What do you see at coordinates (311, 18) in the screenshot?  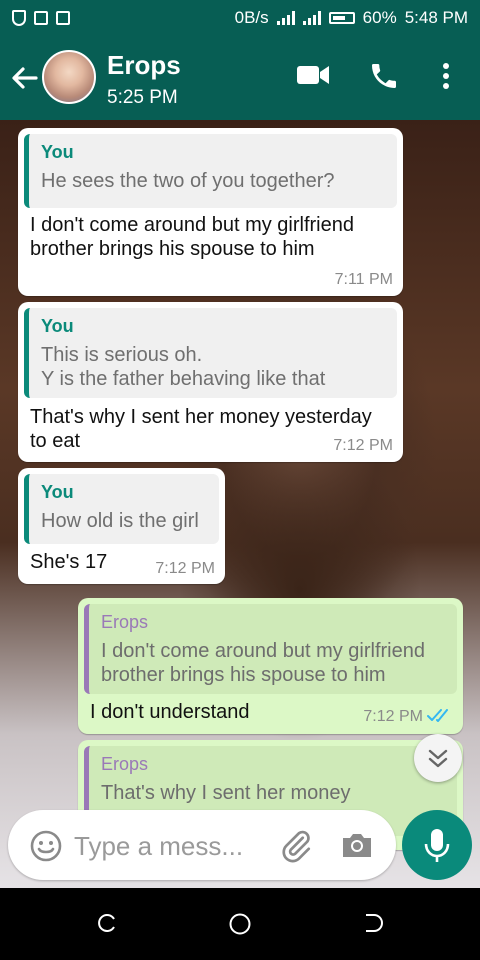 I see `cell-signal-icon` at bounding box center [311, 18].